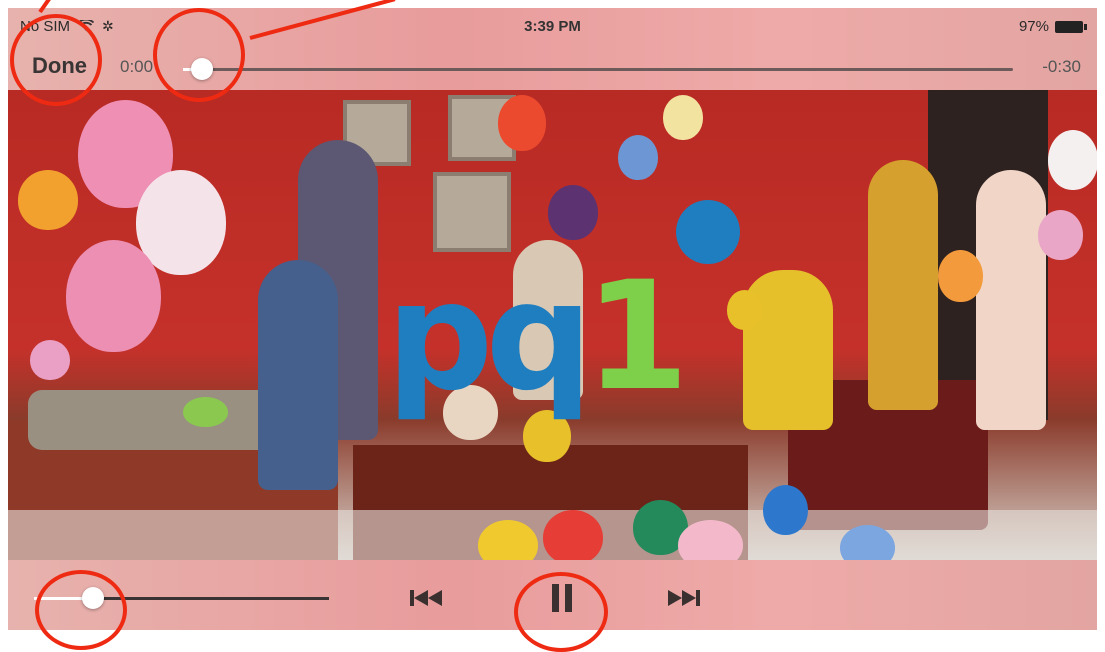  Describe the element at coordinates (93, 598) in the screenshot. I see `volume-slider-thumb` at that location.